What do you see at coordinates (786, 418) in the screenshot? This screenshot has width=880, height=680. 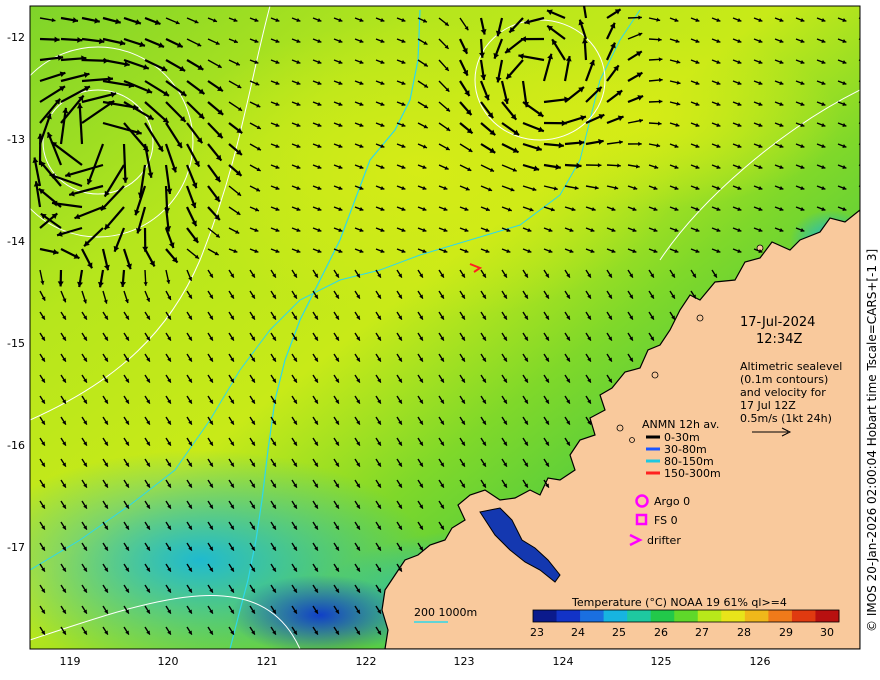 I see `altimetry-line: 0.5m/s (1kt 24h)` at bounding box center [786, 418].